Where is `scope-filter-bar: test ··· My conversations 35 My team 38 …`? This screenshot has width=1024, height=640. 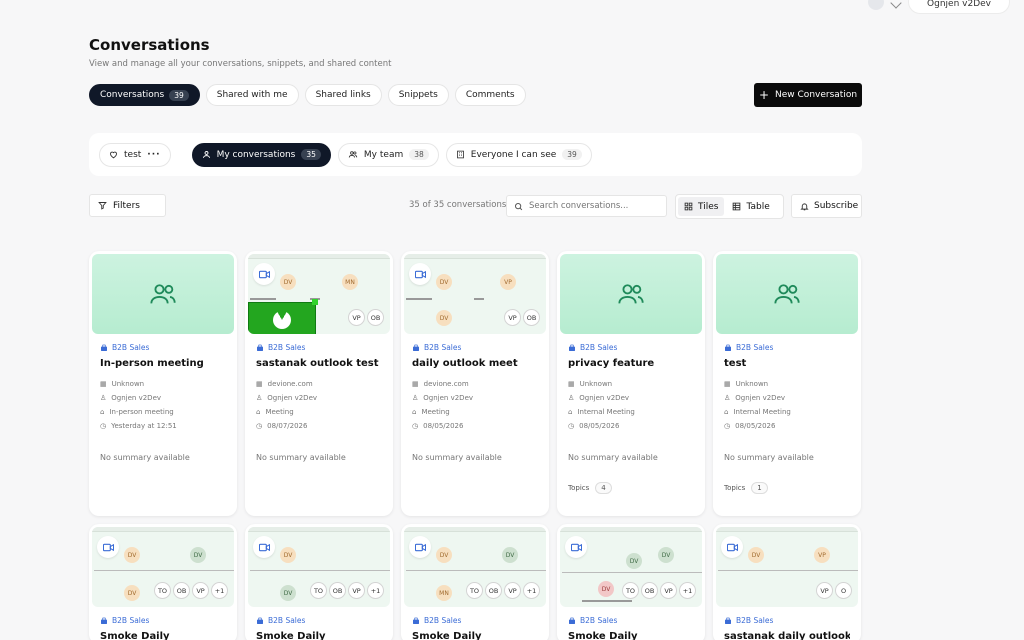 scope-filter-bar: test ··· My conversations 35 My team 38 … is located at coordinates (475, 154).